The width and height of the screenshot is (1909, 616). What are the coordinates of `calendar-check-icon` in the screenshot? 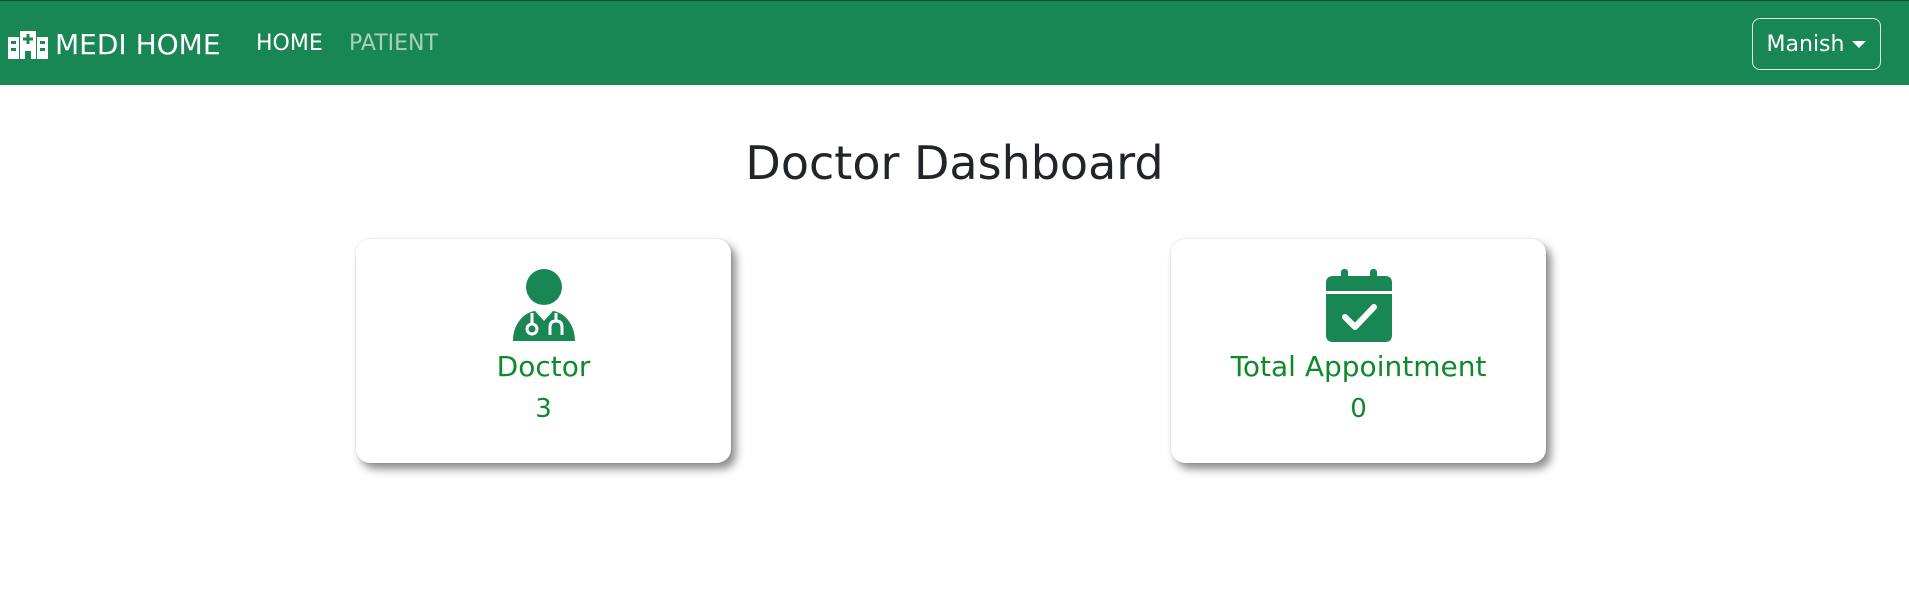 It's located at (1358, 306).